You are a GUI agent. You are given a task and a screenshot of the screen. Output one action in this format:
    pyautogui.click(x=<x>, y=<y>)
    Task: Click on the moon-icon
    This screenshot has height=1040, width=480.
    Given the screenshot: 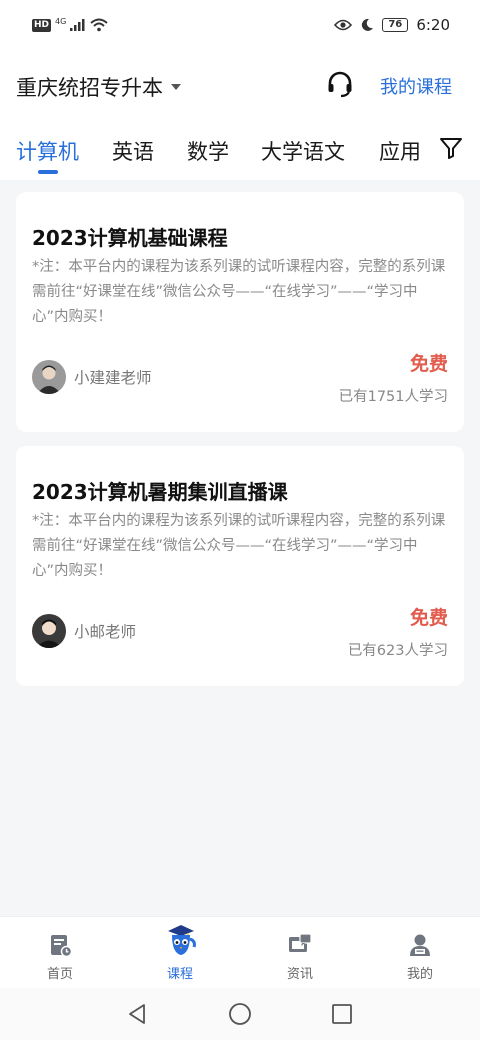 What is the action you would take?
    pyautogui.click(x=368, y=24)
    